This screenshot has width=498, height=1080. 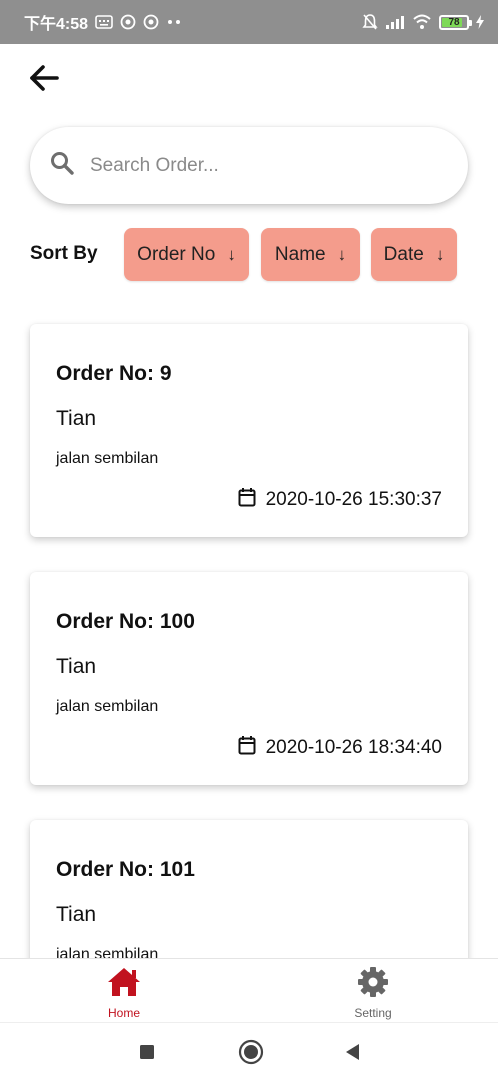 I want to click on order-date-row: 2020-10-26 15:30:37, so click(x=340, y=500).